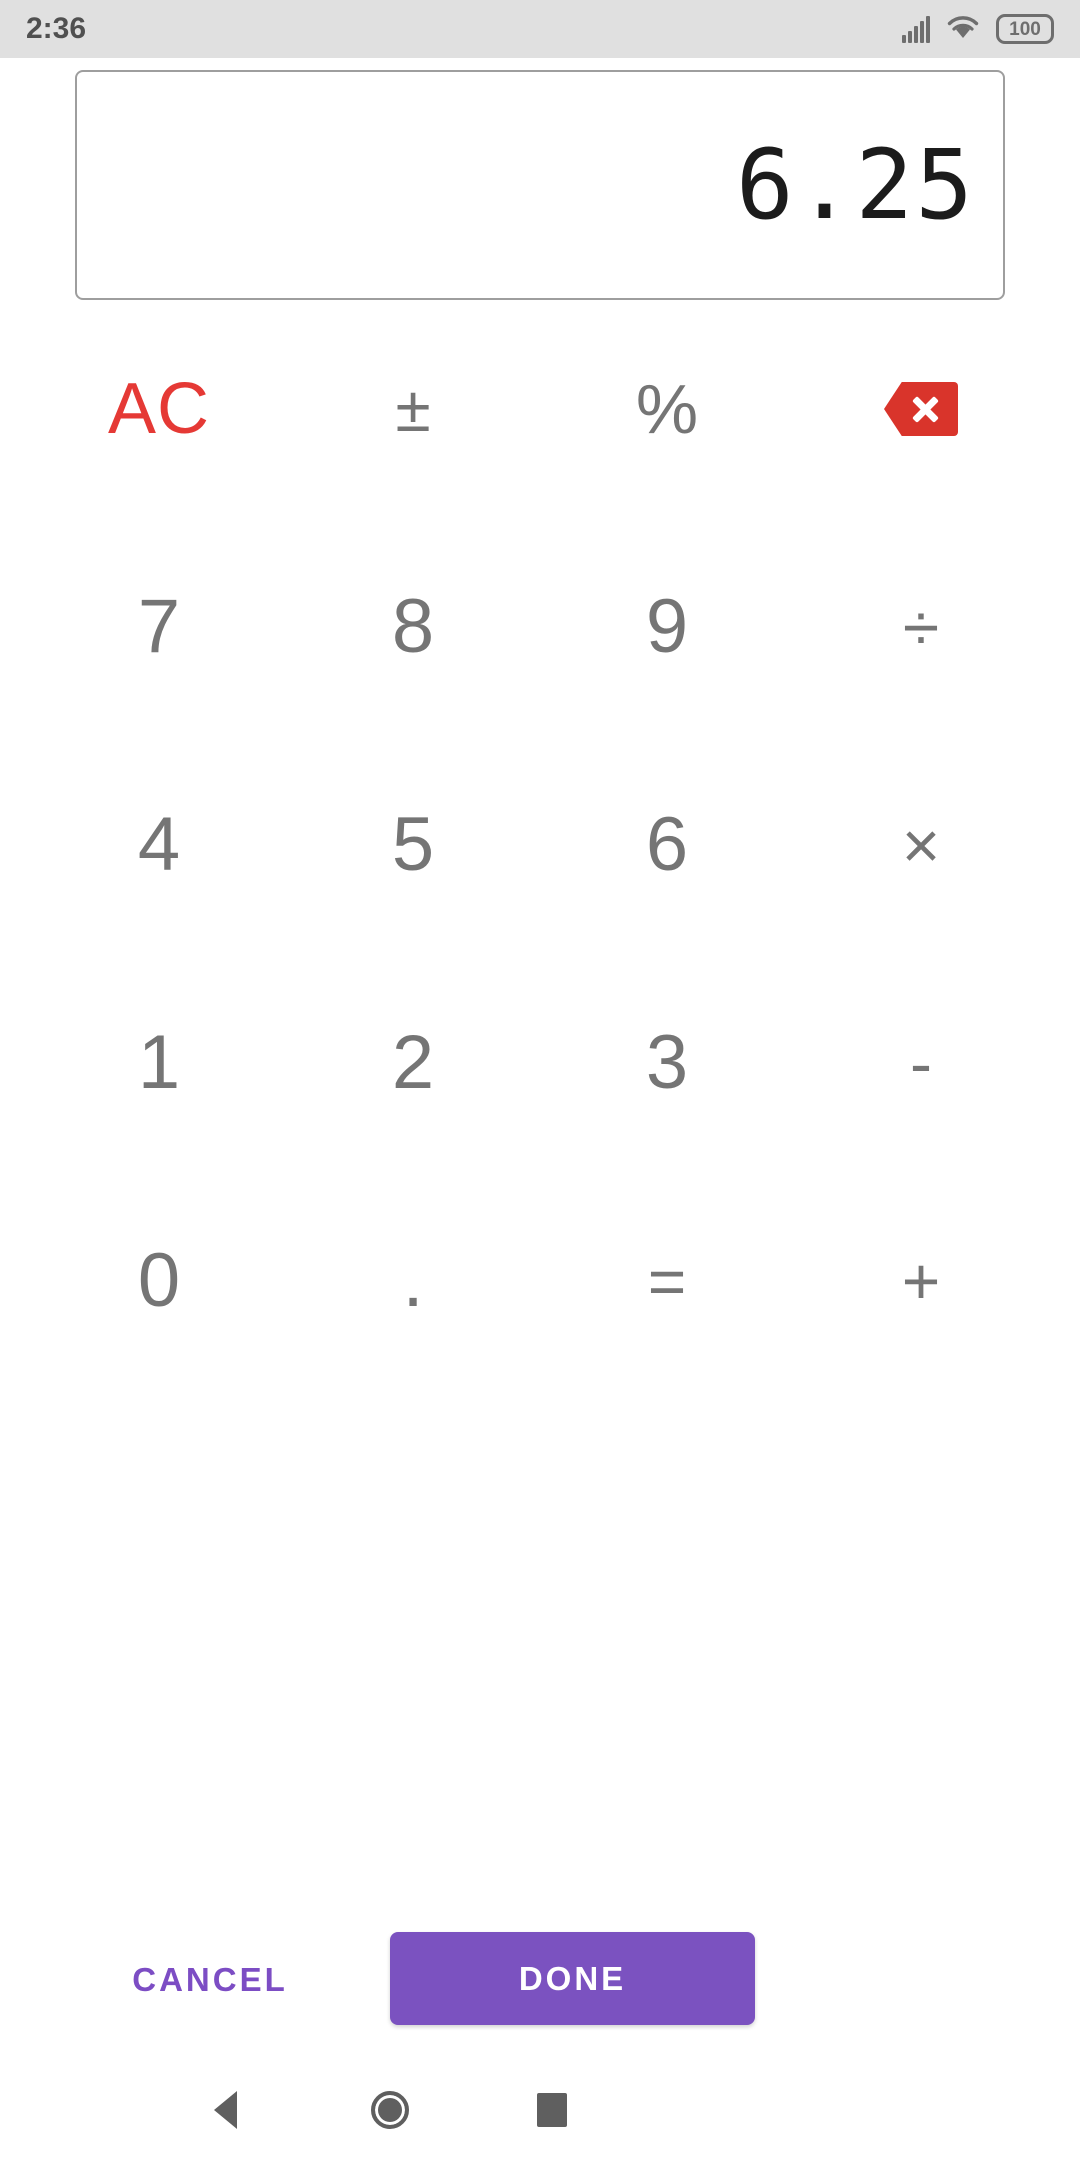 The width and height of the screenshot is (1080, 2160). I want to click on display-value: 6.25, so click(855, 185).